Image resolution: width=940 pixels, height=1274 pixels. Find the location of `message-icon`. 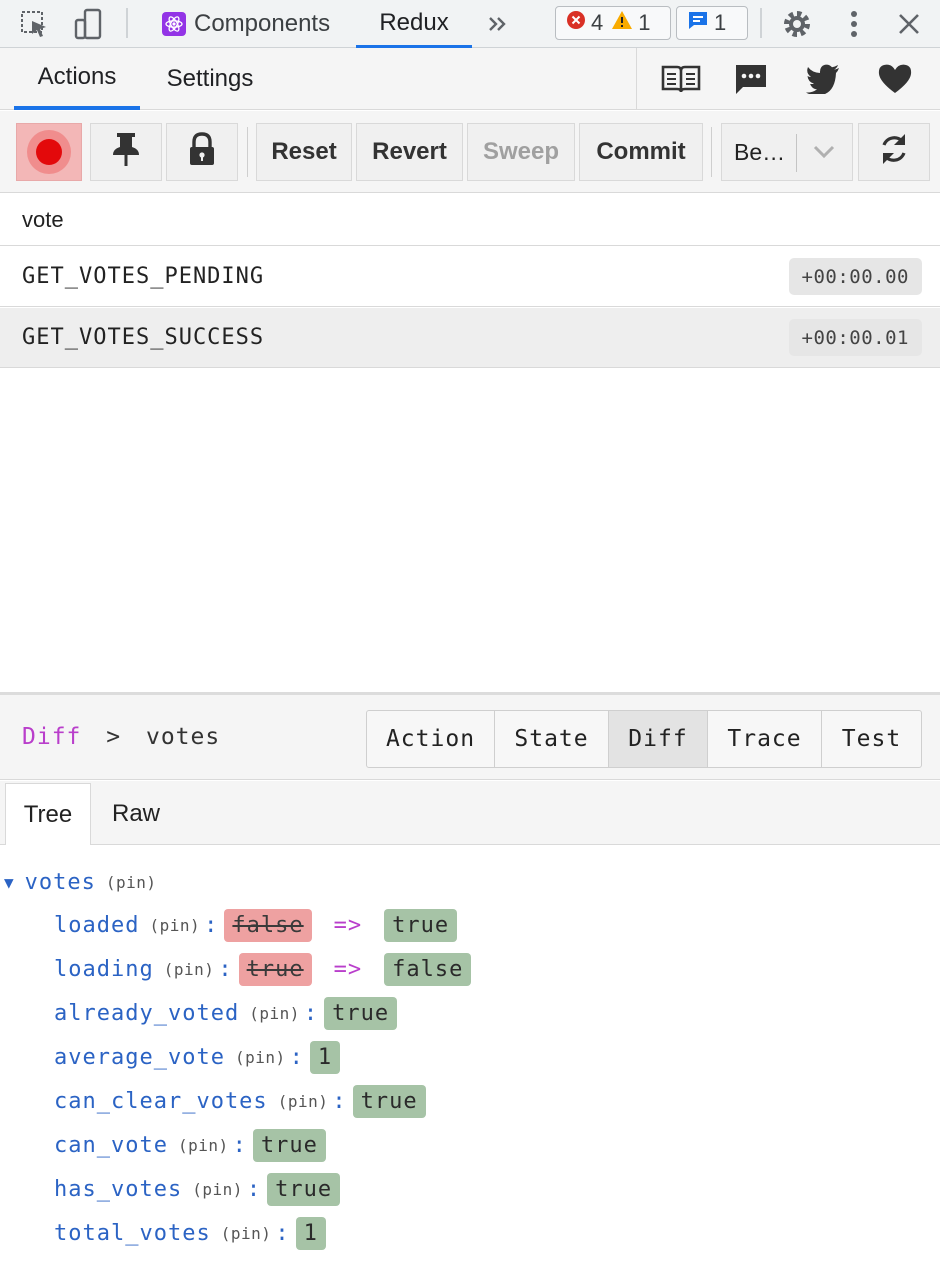

message-icon is located at coordinates (698, 23).